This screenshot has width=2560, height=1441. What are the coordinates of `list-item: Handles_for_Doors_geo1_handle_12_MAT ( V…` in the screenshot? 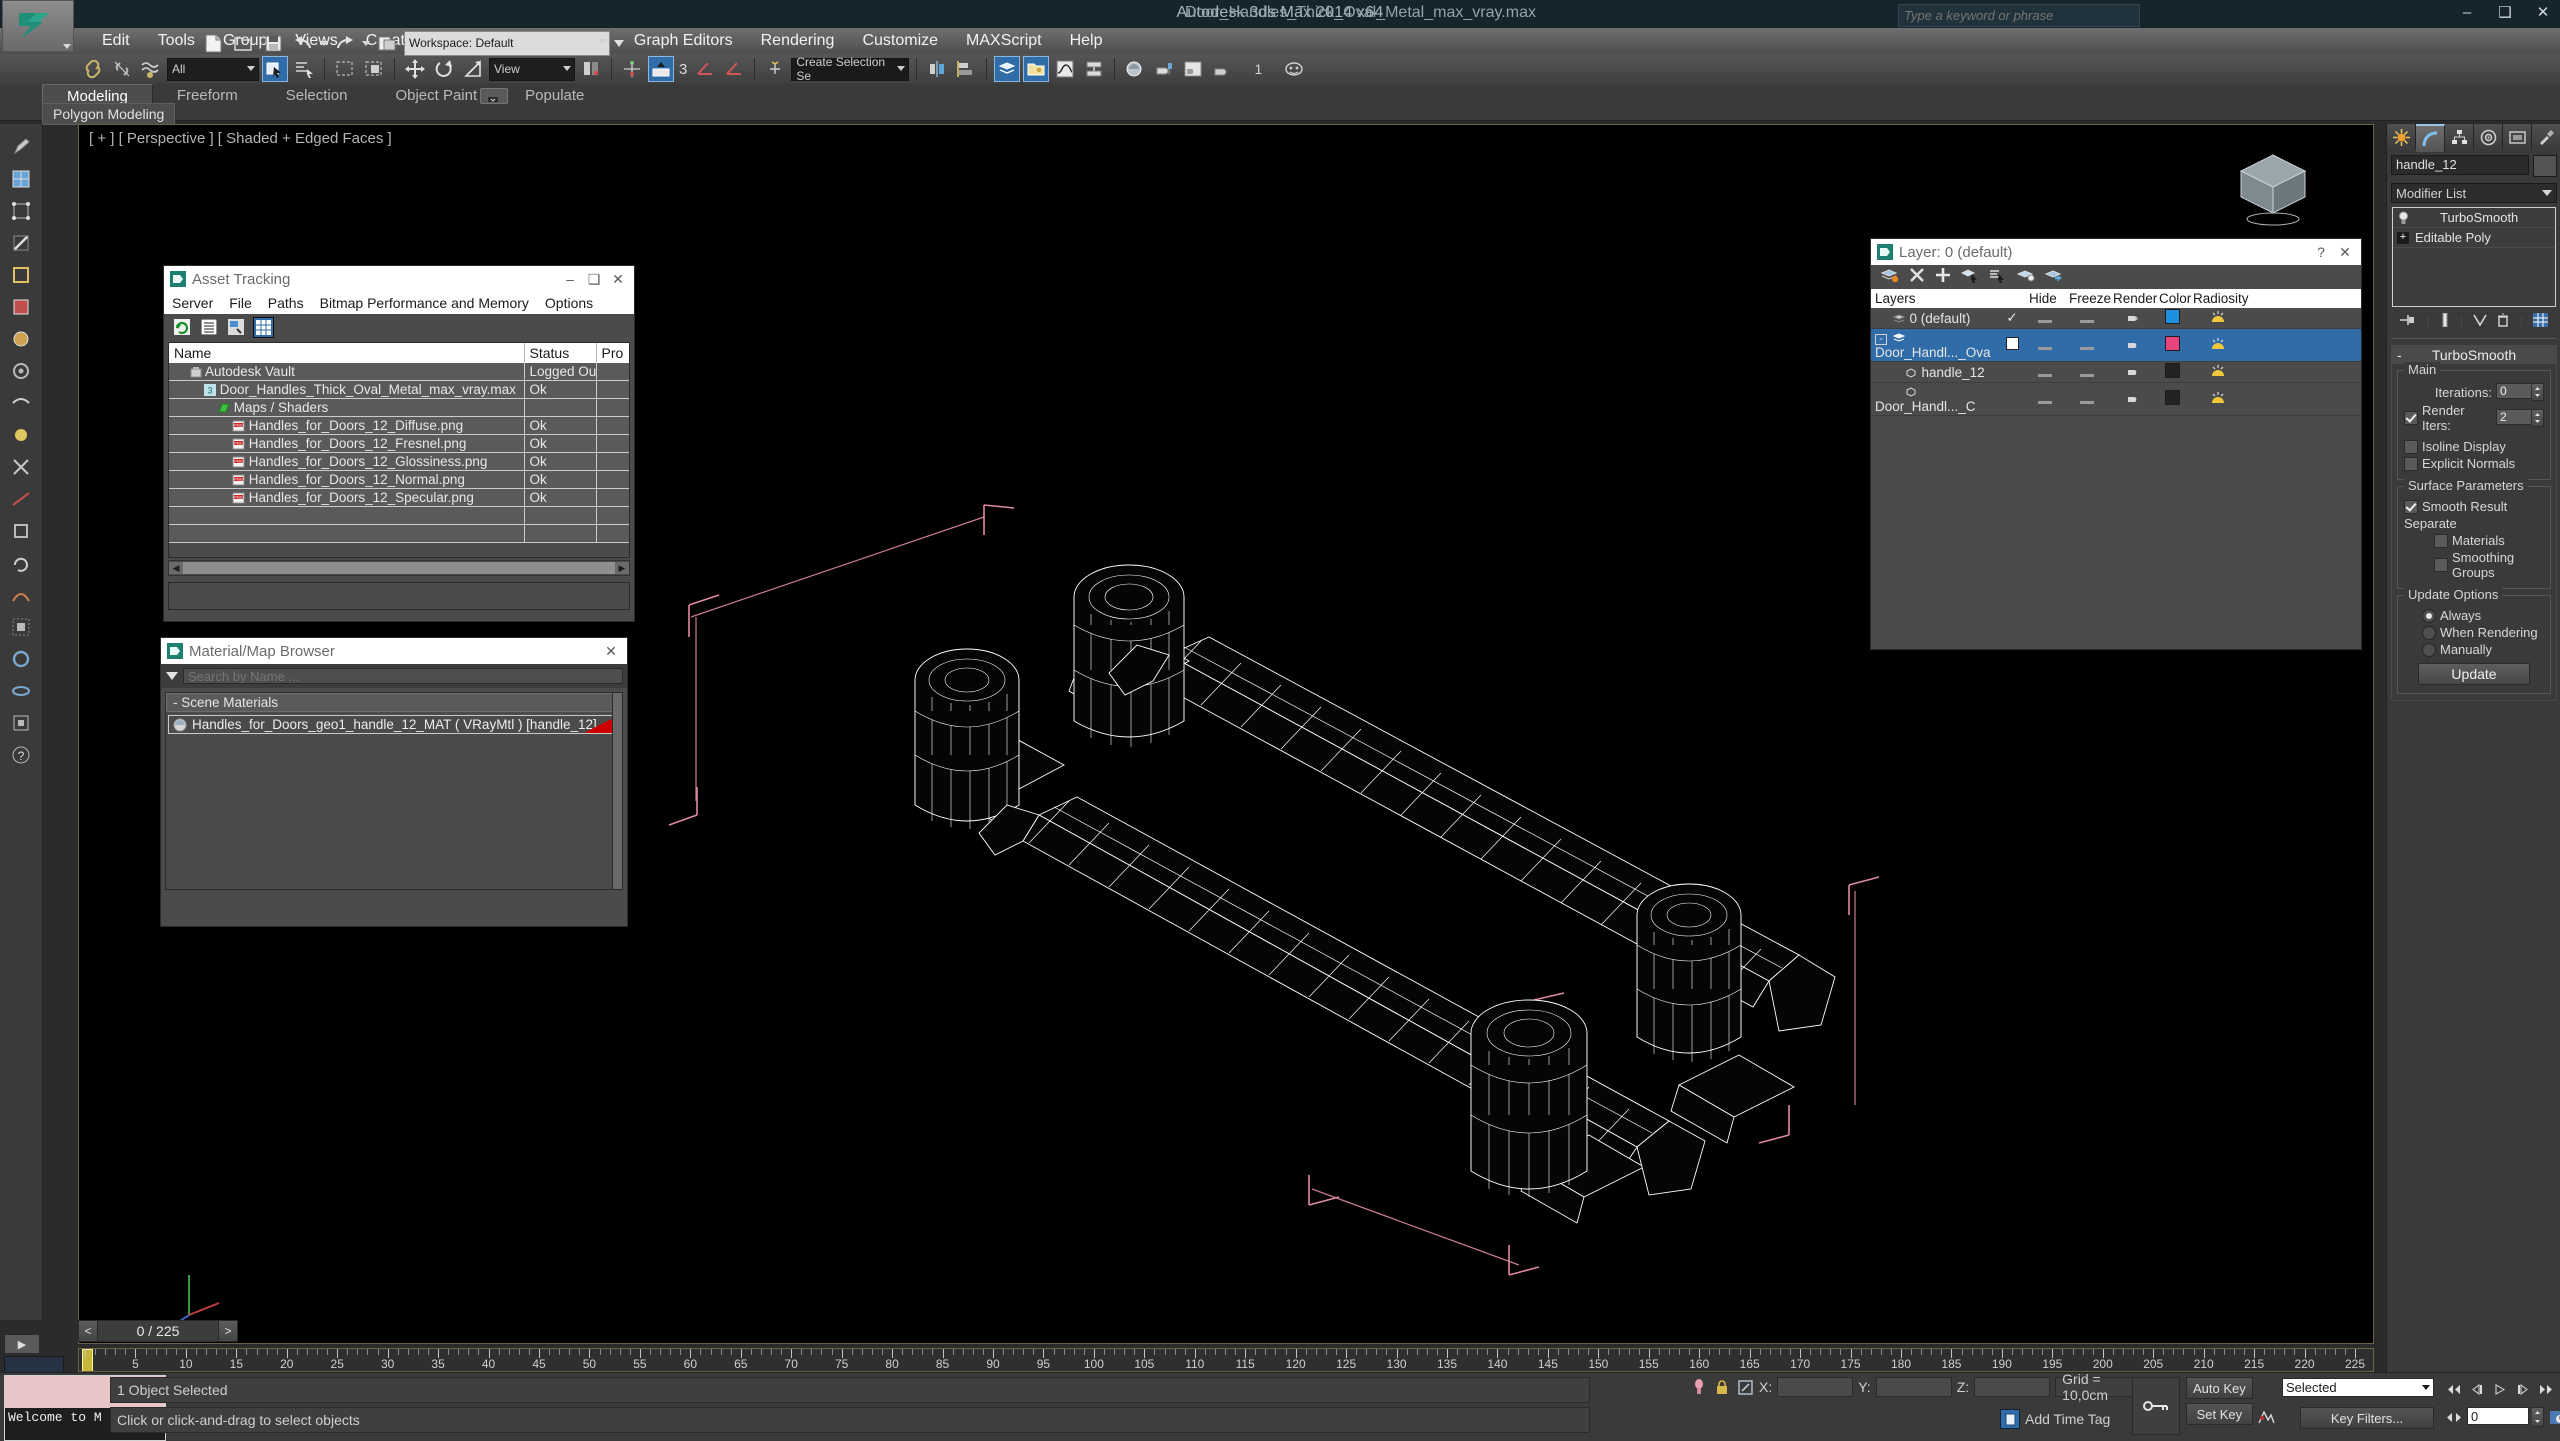 It's located at (394, 724).